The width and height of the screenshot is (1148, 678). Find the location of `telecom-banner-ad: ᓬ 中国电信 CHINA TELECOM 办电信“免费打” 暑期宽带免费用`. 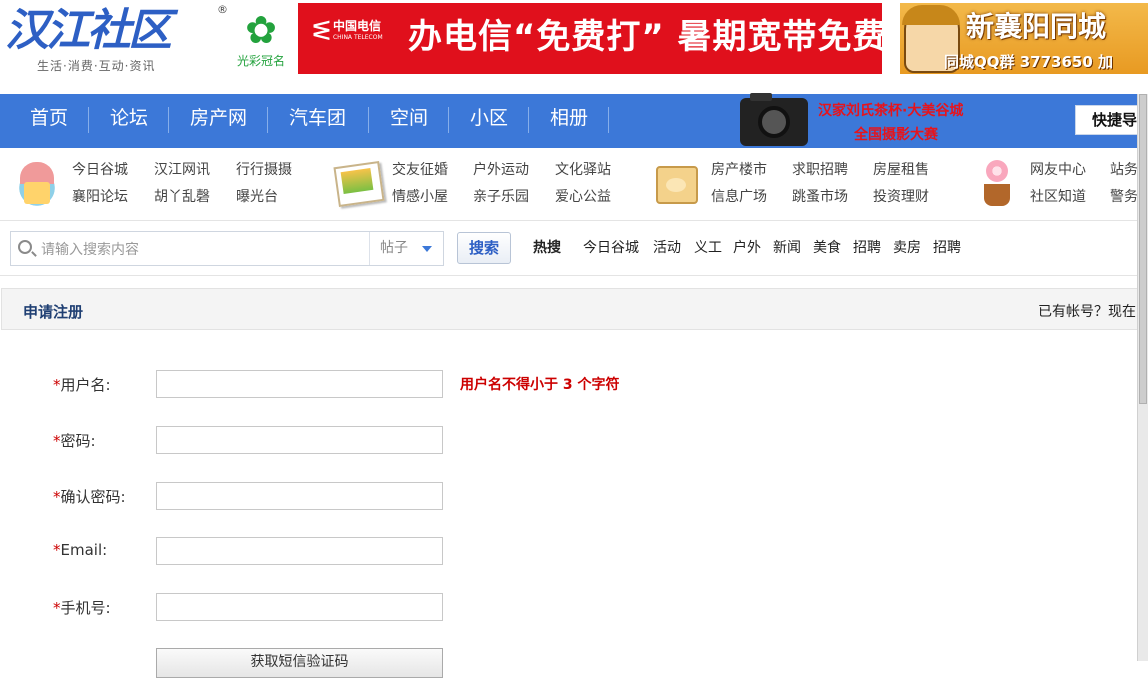

telecom-banner-ad: ᓬ 中国电信 CHINA TELECOM 办电信“免费打” 暑期宽带免费用 is located at coordinates (610, 38).